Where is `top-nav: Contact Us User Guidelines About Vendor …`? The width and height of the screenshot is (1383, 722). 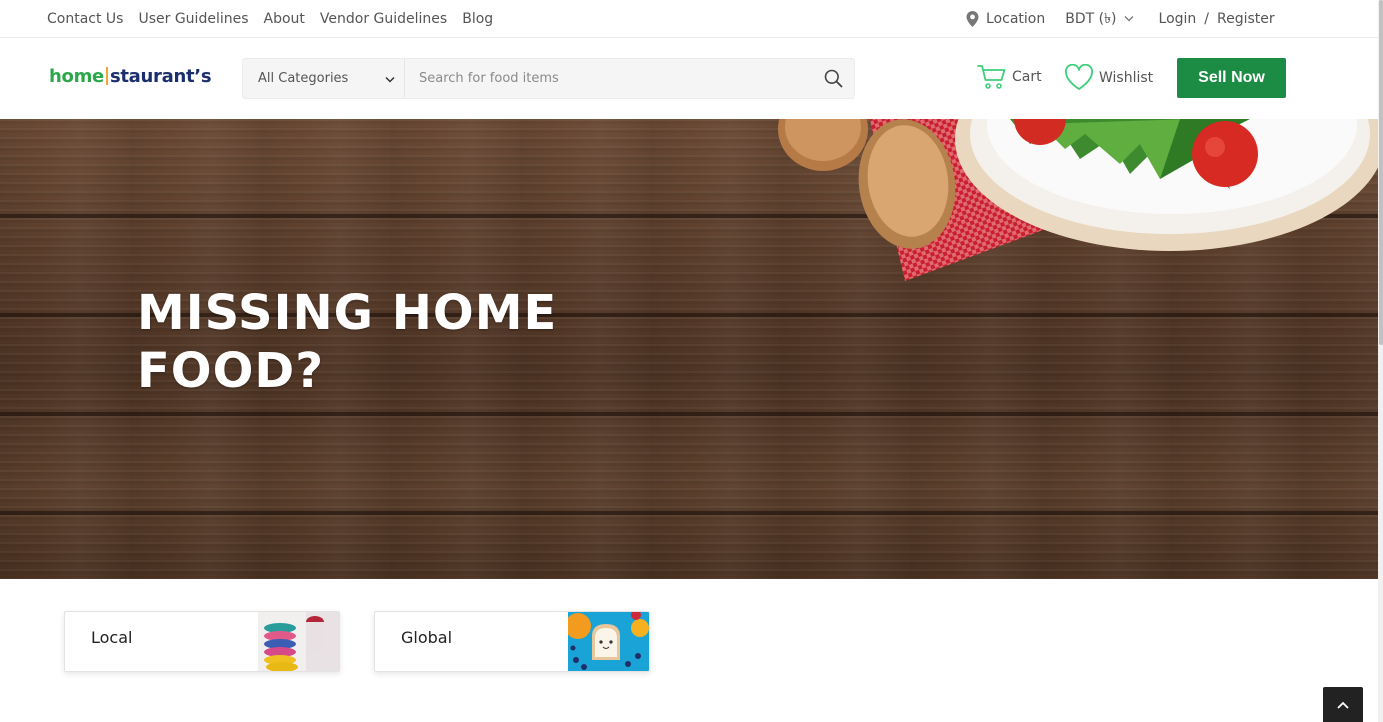 top-nav: Contact Us User Guidelines About Vendor … is located at coordinates (277, 18).